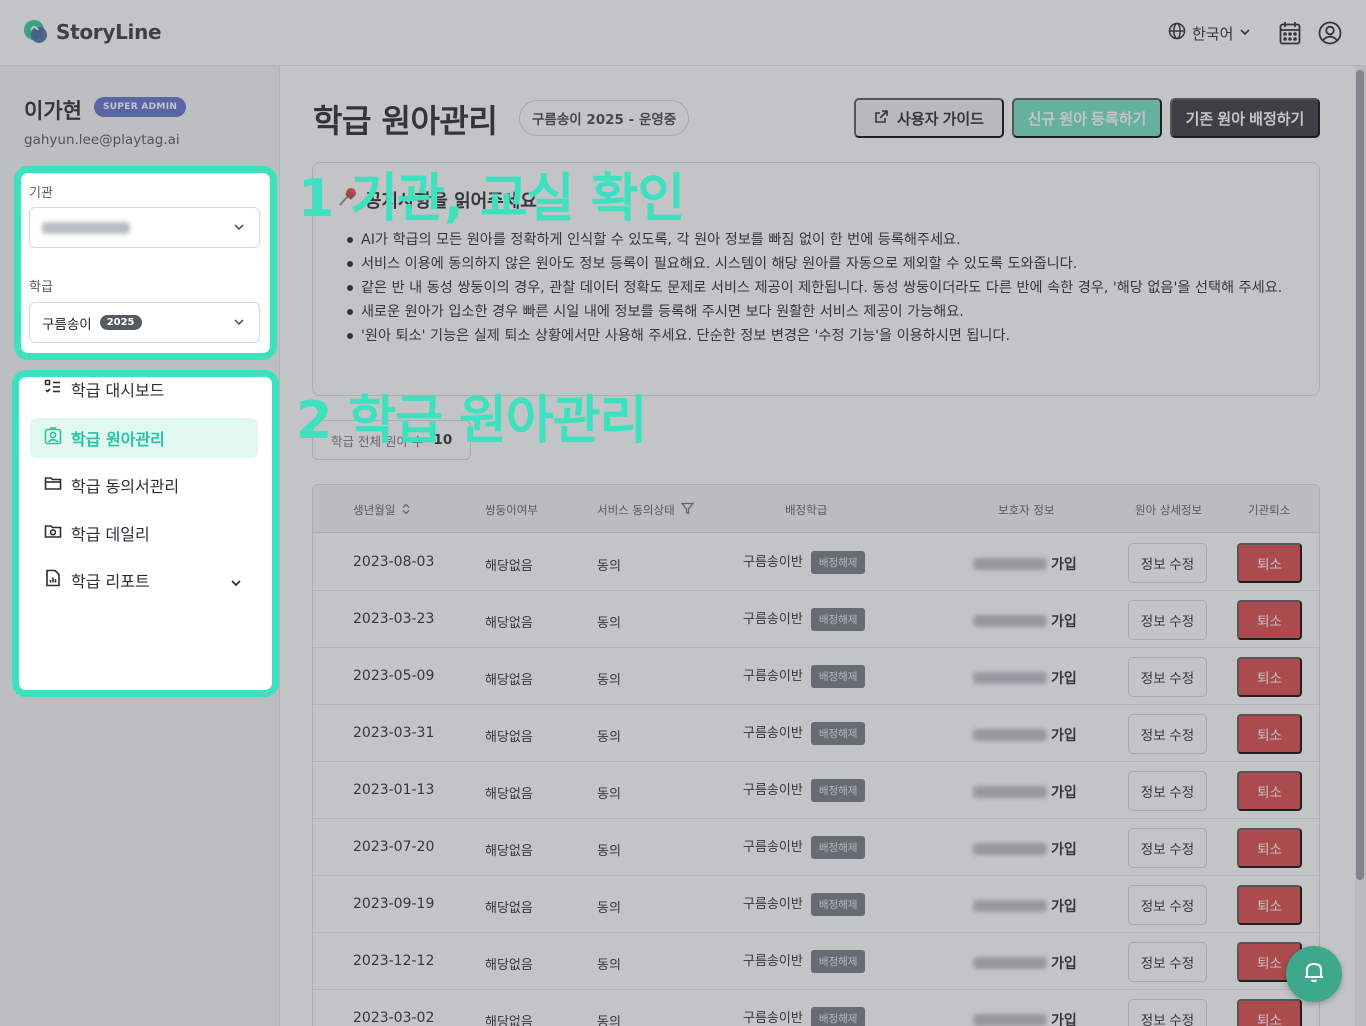 This screenshot has height=1026, width=1366. I want to click on institution-value-redacted, so click(86, 227).